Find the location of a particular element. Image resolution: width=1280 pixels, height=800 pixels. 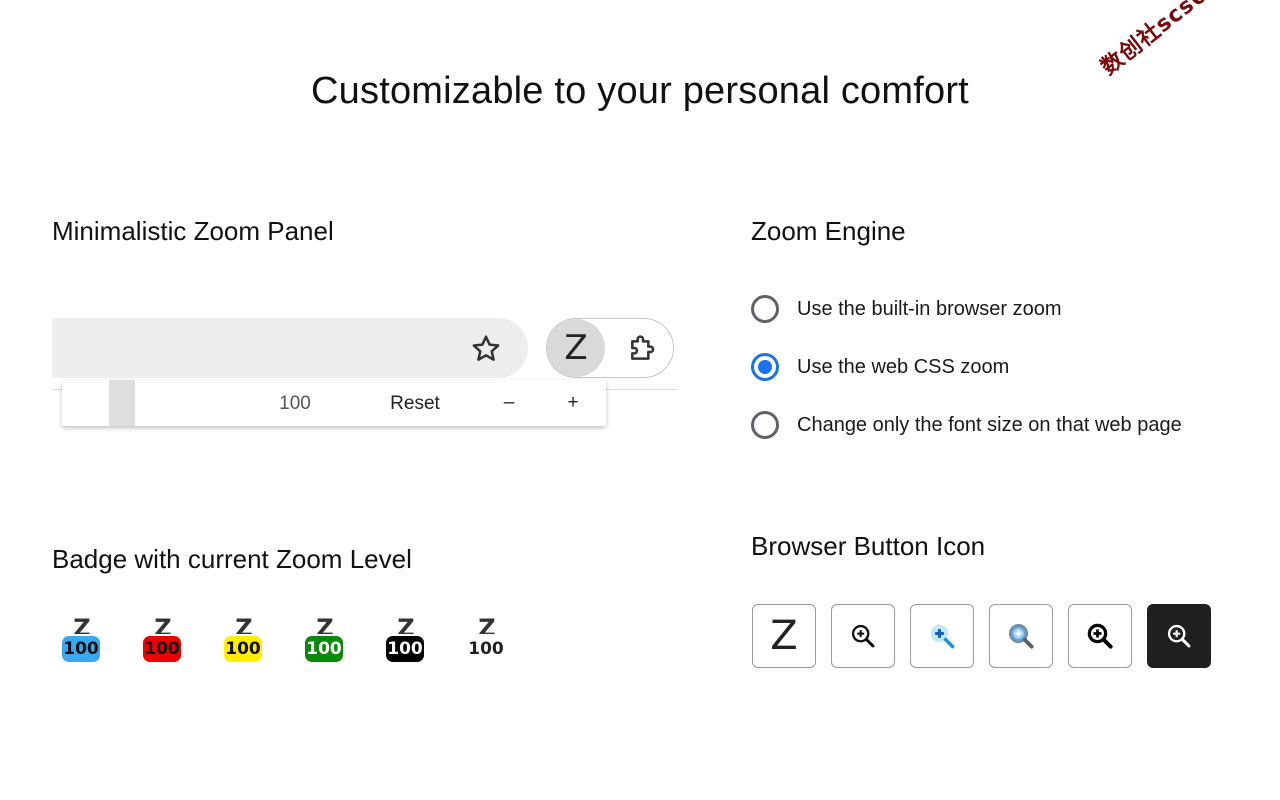

icon-option-zoom-filled is located at coordinates (1021, 636).